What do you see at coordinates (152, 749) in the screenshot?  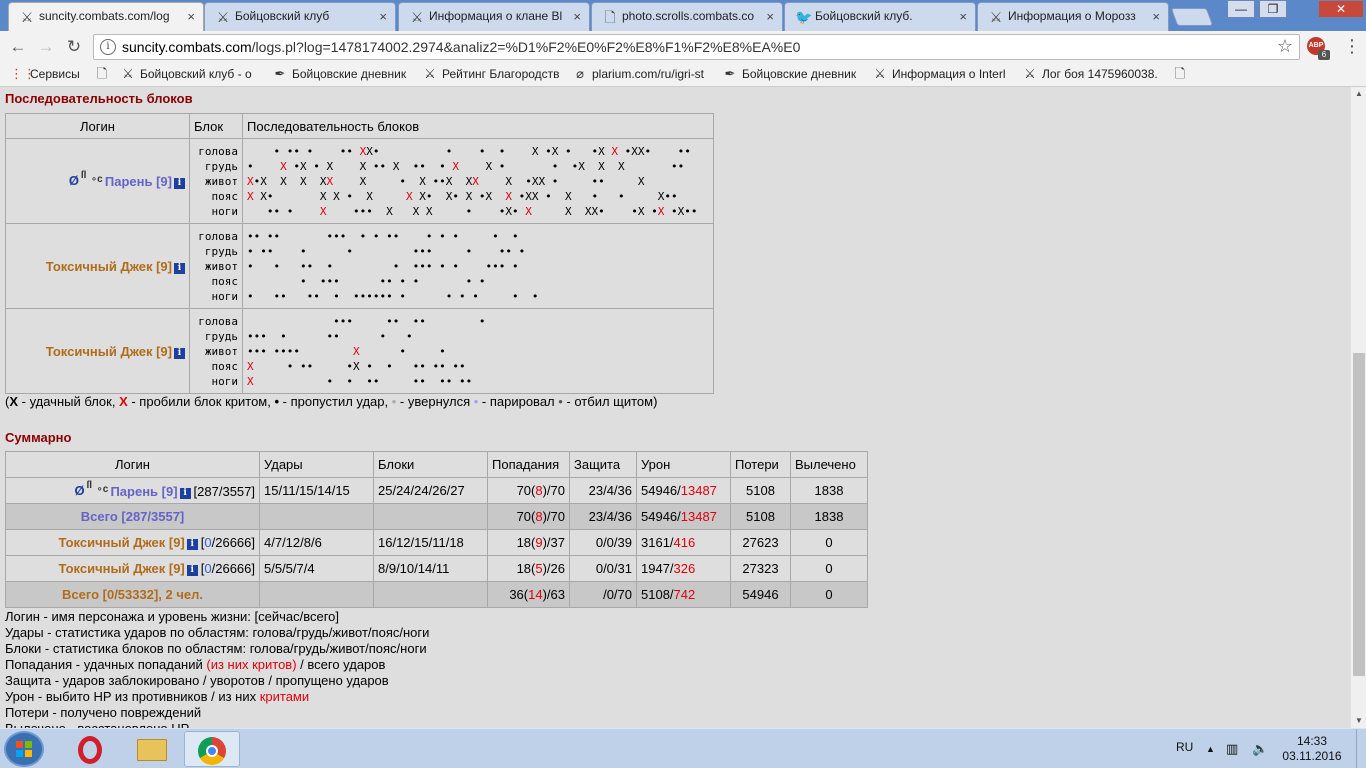 I see `explorer-folder-icon` at bounding box center [152, 749].